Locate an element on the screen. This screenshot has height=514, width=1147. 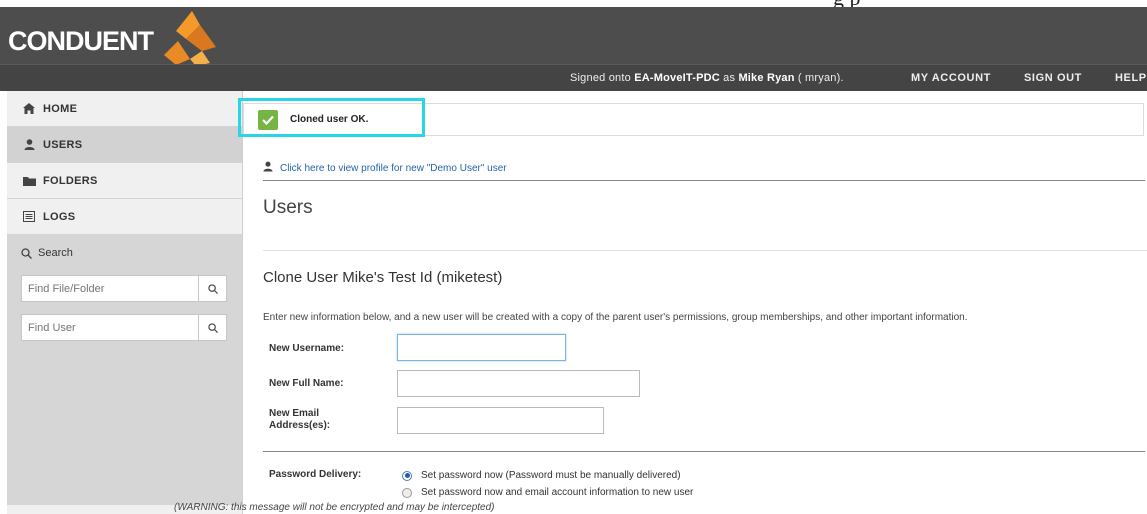
user-name: Mike Ryan is located at coordinates (766, 78).